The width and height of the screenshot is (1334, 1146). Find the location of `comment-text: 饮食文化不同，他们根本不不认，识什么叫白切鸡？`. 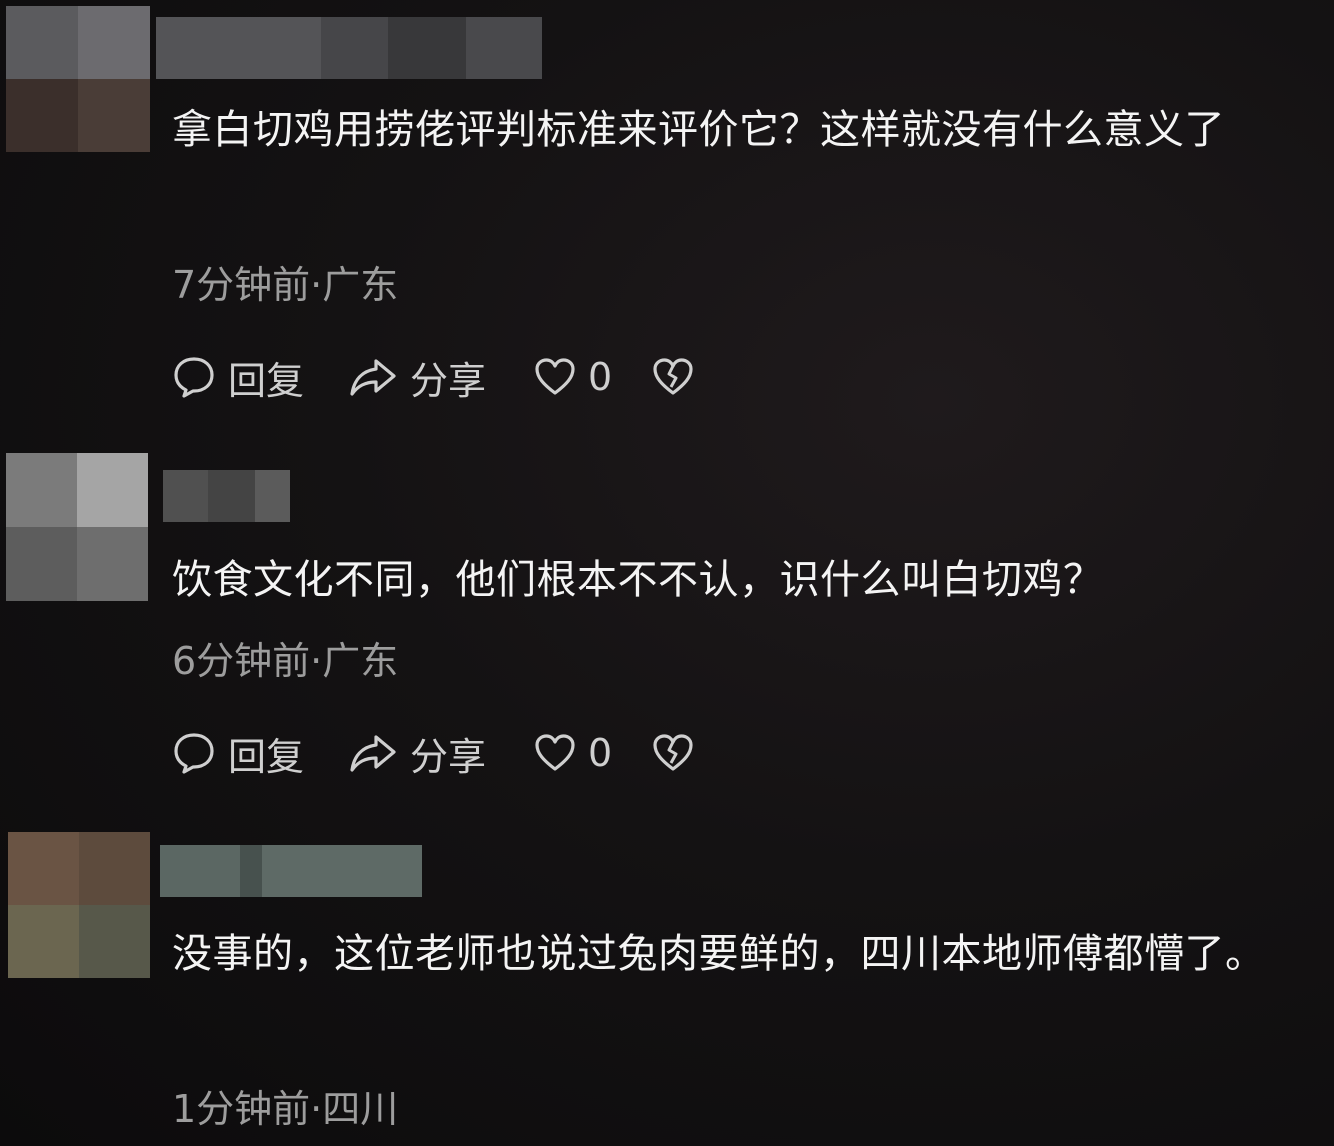

comment-text: 饮食文化不同，他们根本不不认，识什么叫白切鸡？ is located at coordinates (638, 580).